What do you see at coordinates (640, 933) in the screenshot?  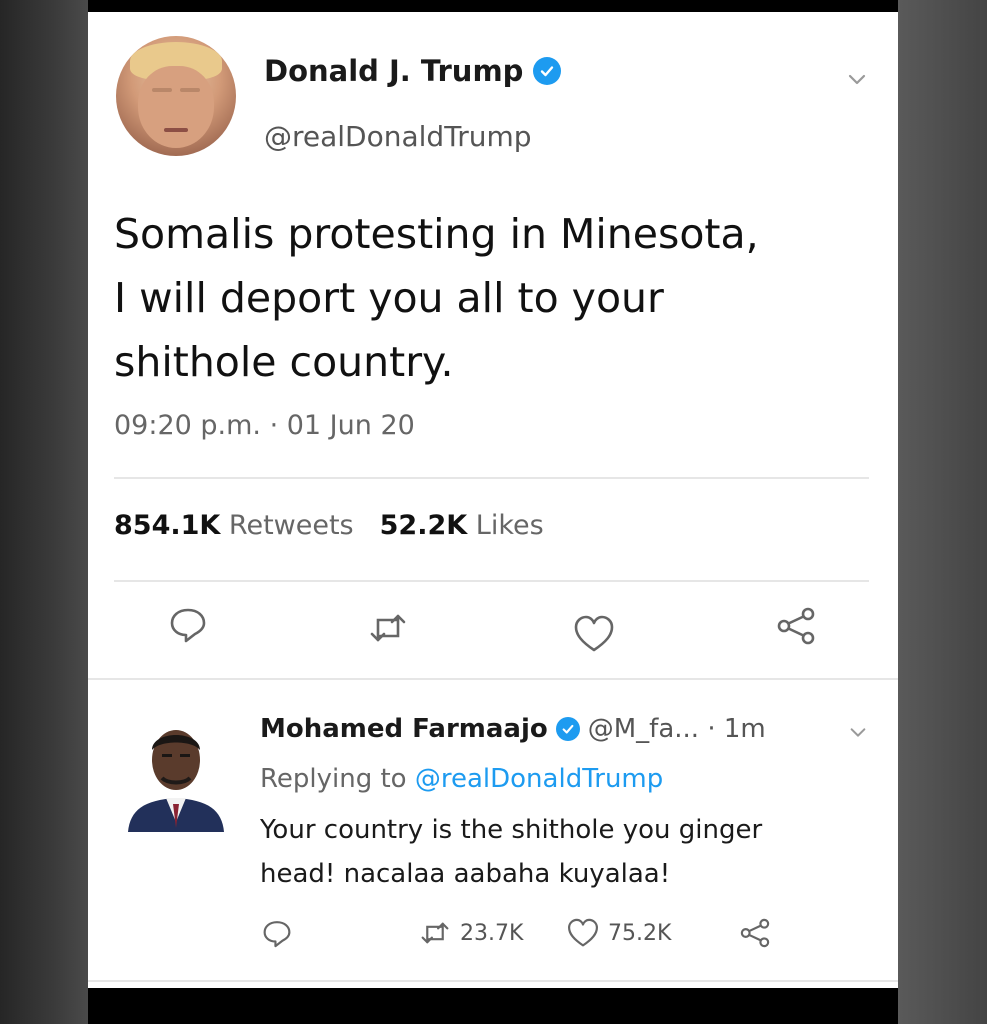 I see `reply-like-count: 75.2K` at bounding box center [640, 933].